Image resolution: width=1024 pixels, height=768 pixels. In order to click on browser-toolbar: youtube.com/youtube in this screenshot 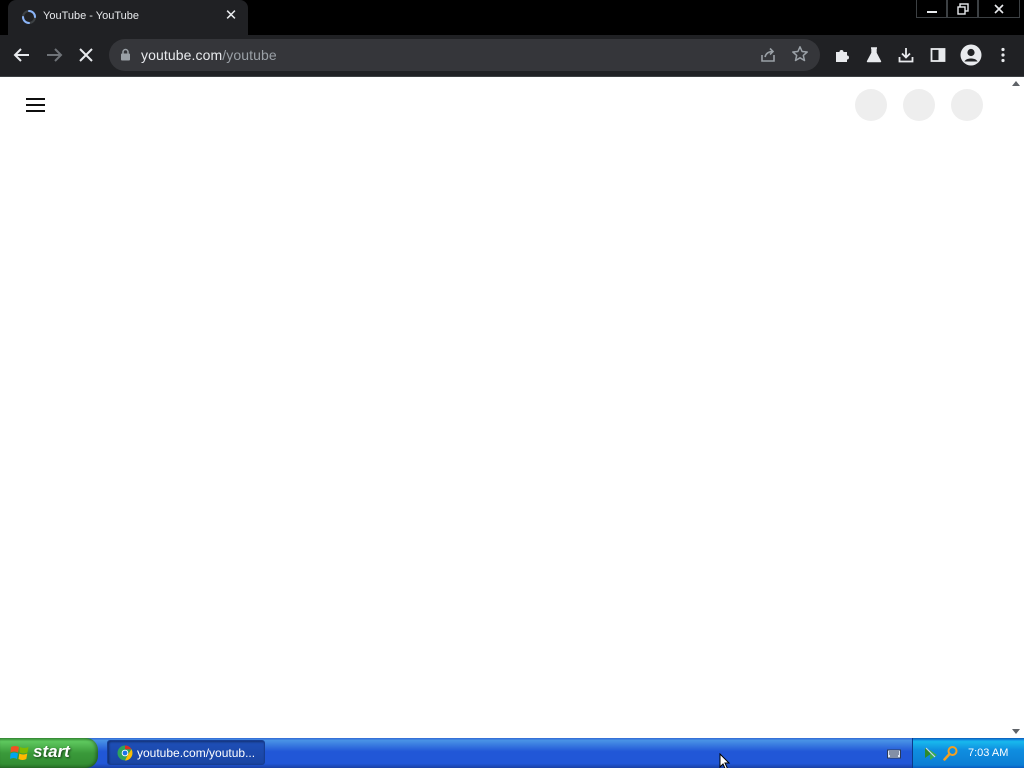, I will do `click(512, 55)`.